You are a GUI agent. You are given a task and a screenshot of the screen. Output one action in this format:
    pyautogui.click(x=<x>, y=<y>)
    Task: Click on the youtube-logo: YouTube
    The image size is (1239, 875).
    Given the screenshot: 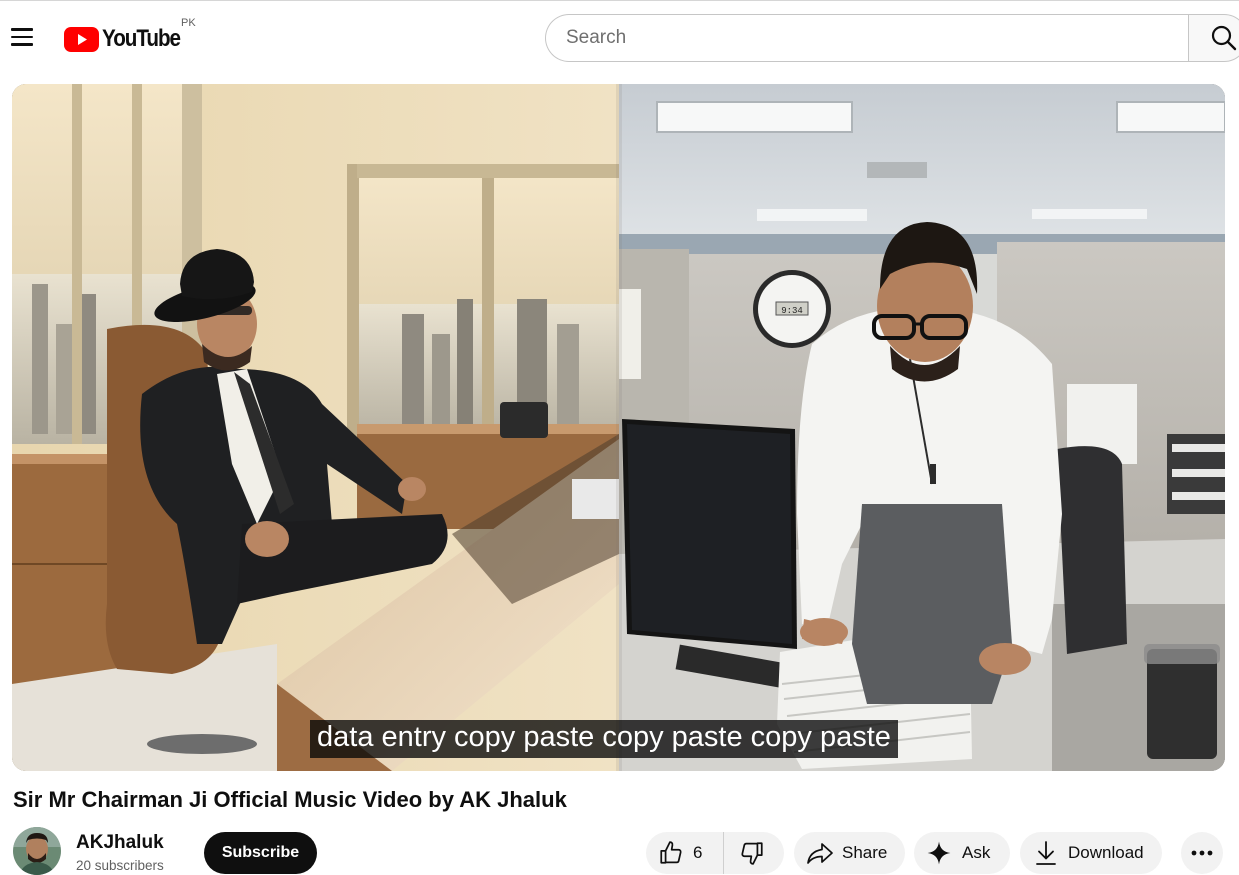 What is the action you would take?
    pyautogui.click(x=128, y=39)
    